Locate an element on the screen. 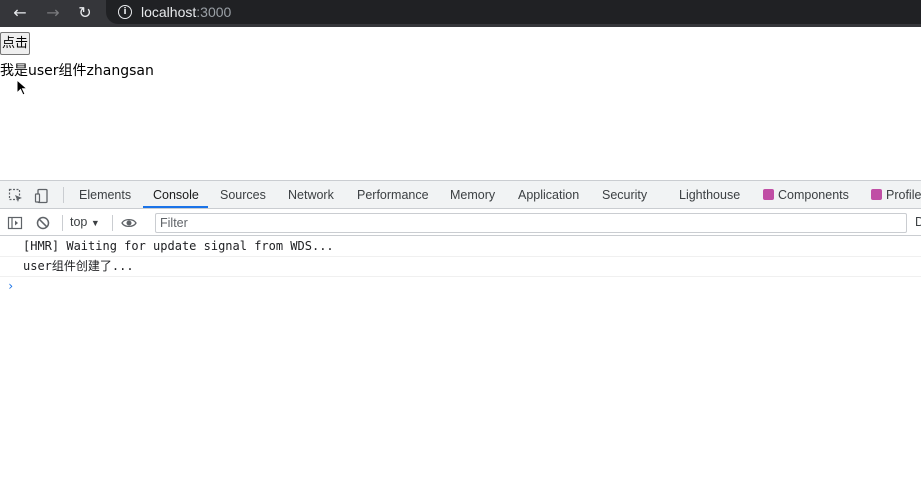 This screenshot has width=921, height=492. click-button: 点击 is located at coordinates (15, 43).